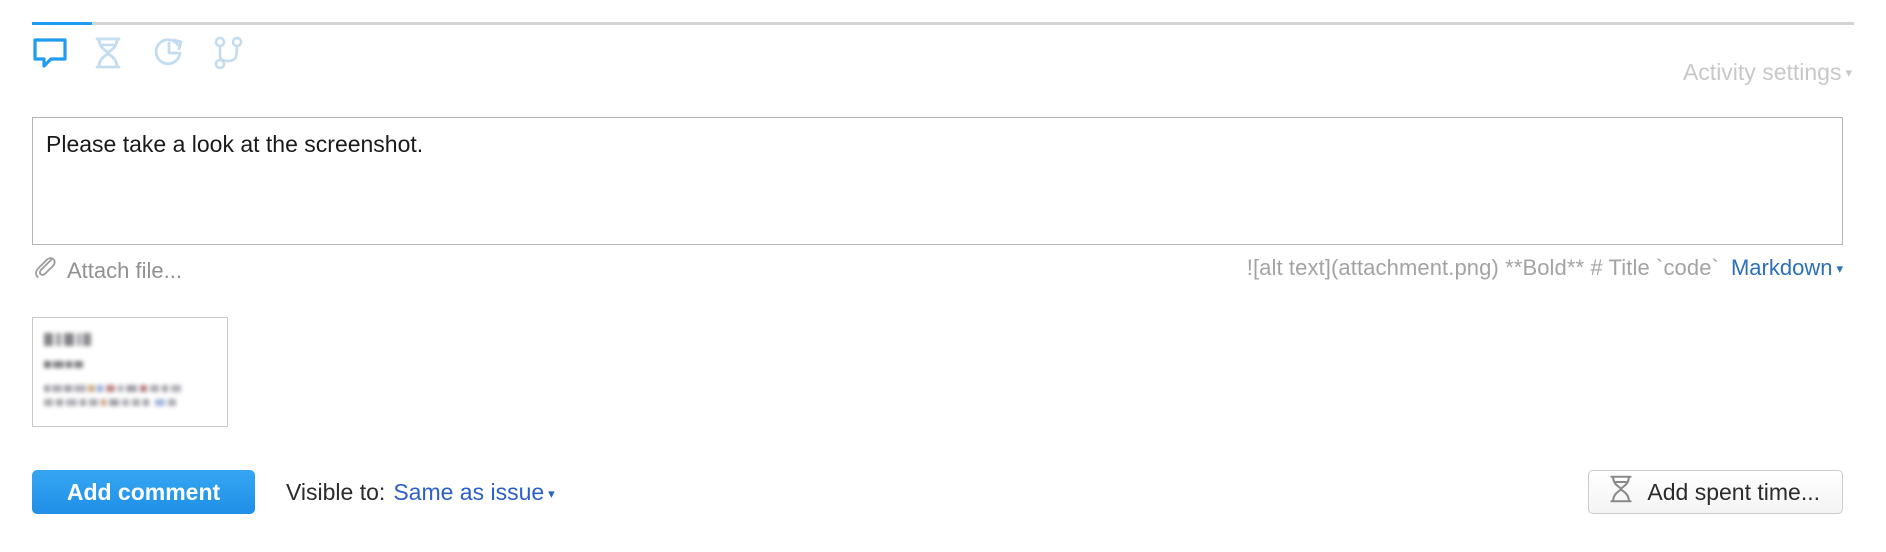 The image size is (1886, 552). Describe the element at coordinates (943, 53) in the screenshot. I see `activity-tabbar: Activity settings ▾` at that location.